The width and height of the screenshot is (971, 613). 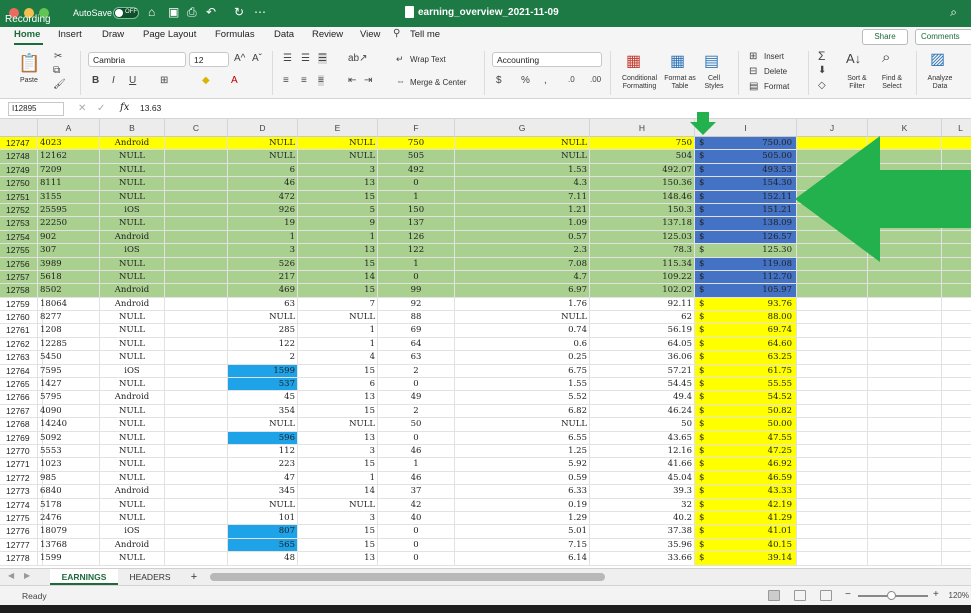 I want to click on cell-h: 12.16, so click(x=642, y=451).